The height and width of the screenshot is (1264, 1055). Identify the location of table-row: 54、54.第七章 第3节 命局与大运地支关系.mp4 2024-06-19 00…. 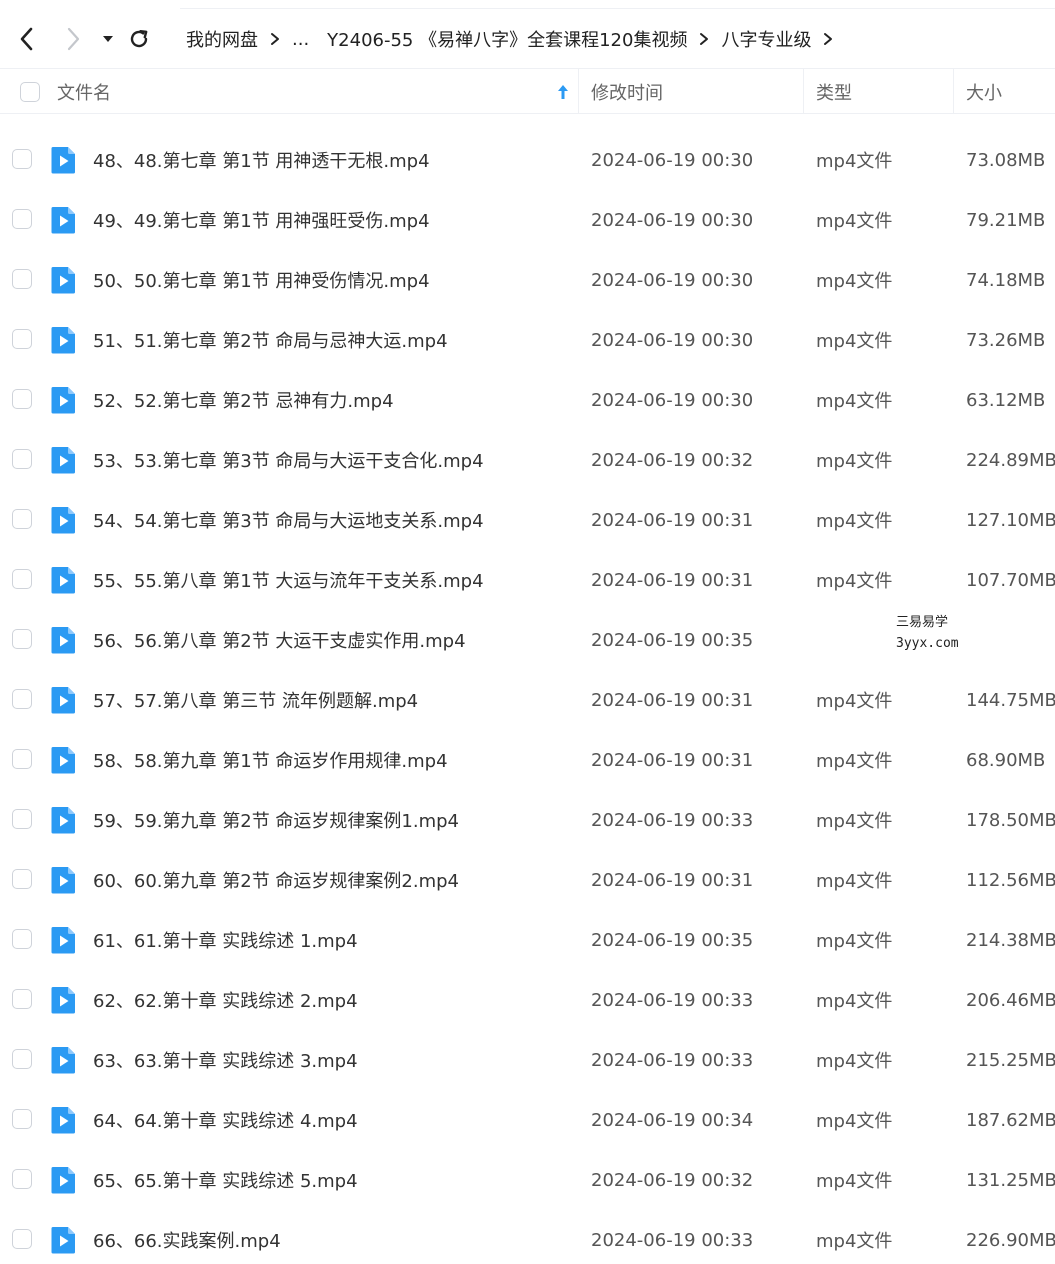
(527, 520).